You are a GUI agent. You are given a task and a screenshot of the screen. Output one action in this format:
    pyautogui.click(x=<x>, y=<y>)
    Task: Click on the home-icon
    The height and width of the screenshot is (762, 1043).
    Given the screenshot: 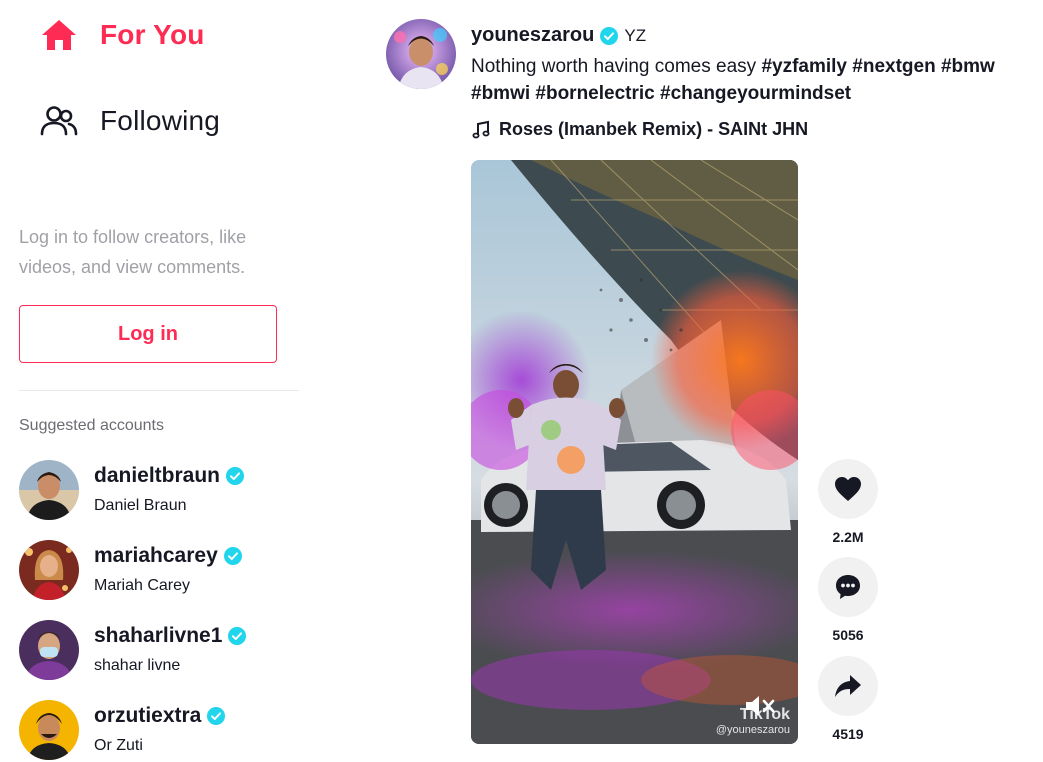 What is the action you would take?
    pyautogui.click(x=59, y=35)
    